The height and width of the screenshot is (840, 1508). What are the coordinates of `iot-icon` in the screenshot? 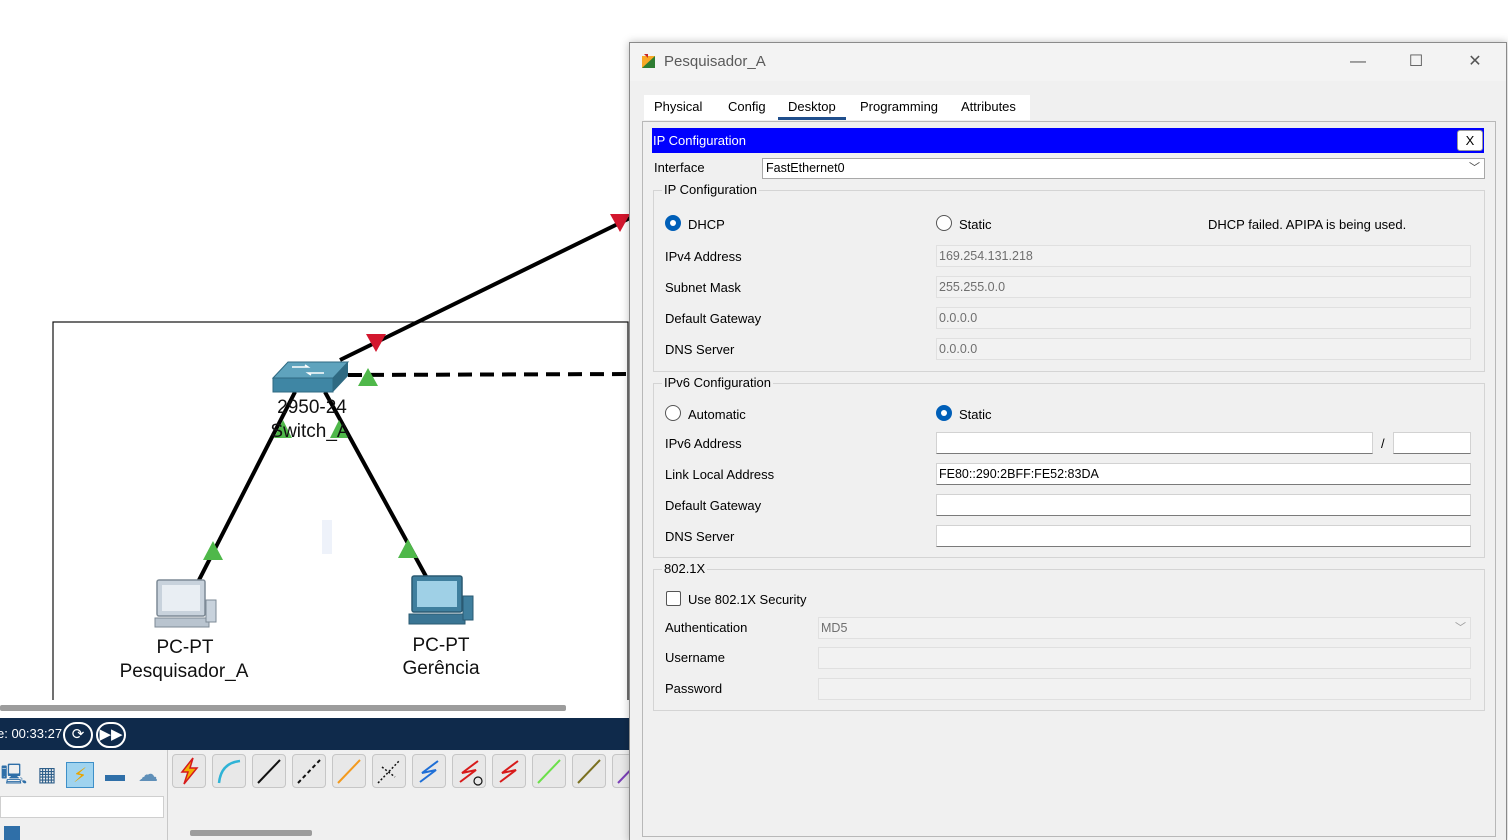 It's located at (589, 771).